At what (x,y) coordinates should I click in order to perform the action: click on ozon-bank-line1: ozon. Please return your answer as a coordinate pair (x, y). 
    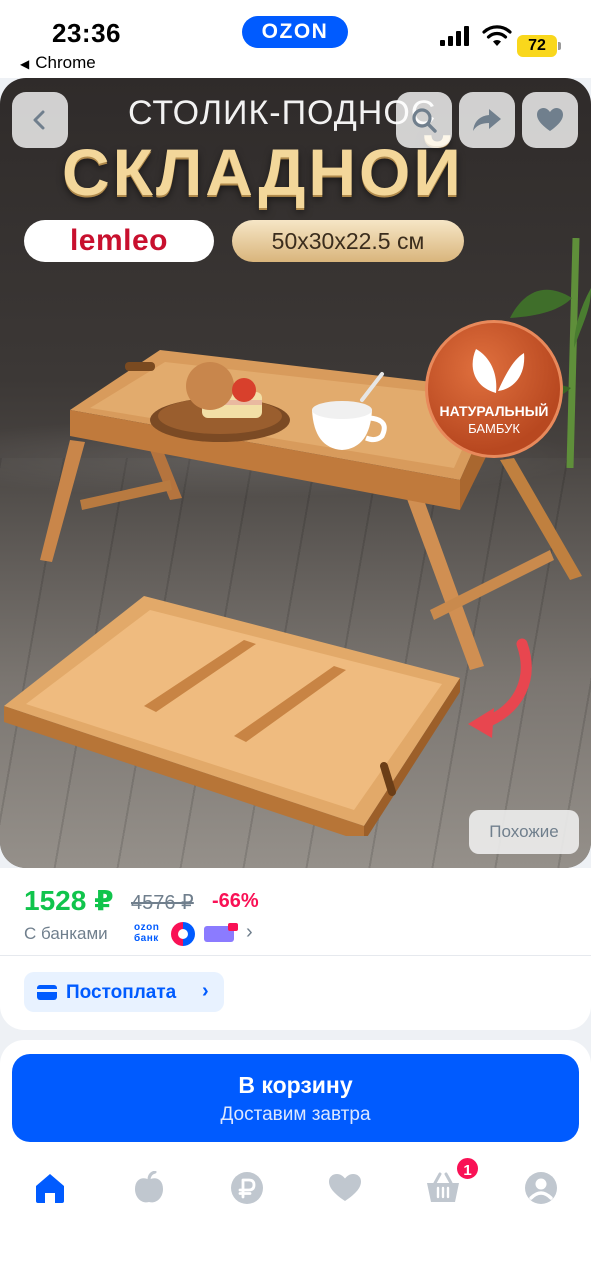
    Looking at the image, I should click on (147, 927).